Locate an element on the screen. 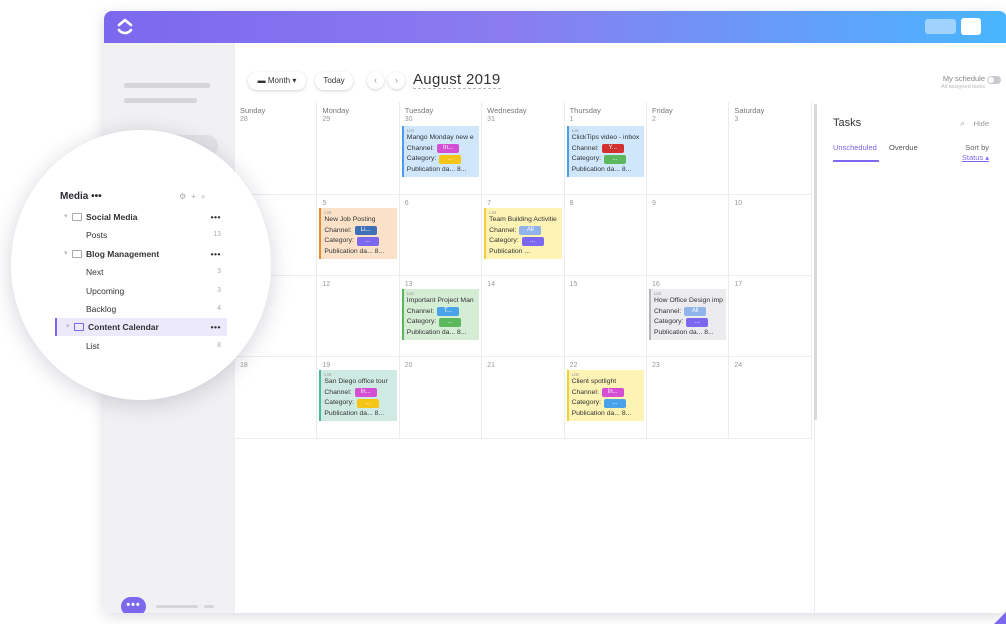 The width and height of the screenshot is (1006, 624). day-number: 29 is located at coordinates (326, 119).